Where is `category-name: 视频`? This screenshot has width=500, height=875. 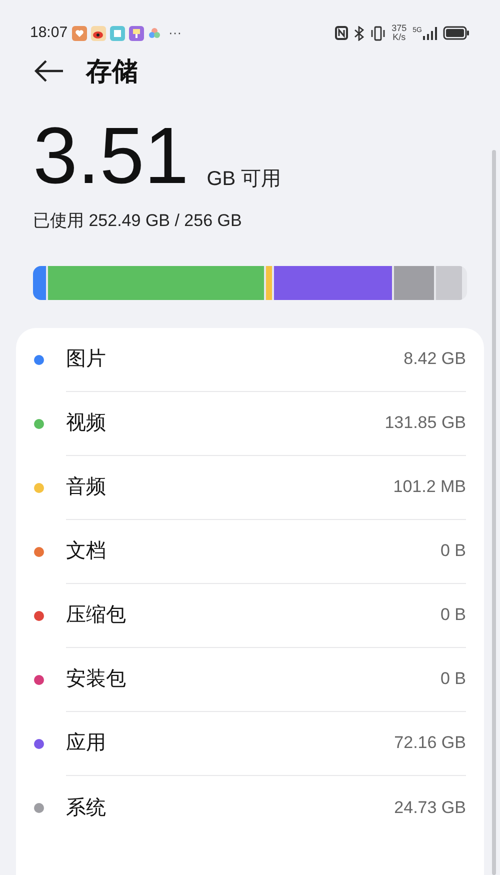 category-name: 视频 is located at coordinates (86, 423).